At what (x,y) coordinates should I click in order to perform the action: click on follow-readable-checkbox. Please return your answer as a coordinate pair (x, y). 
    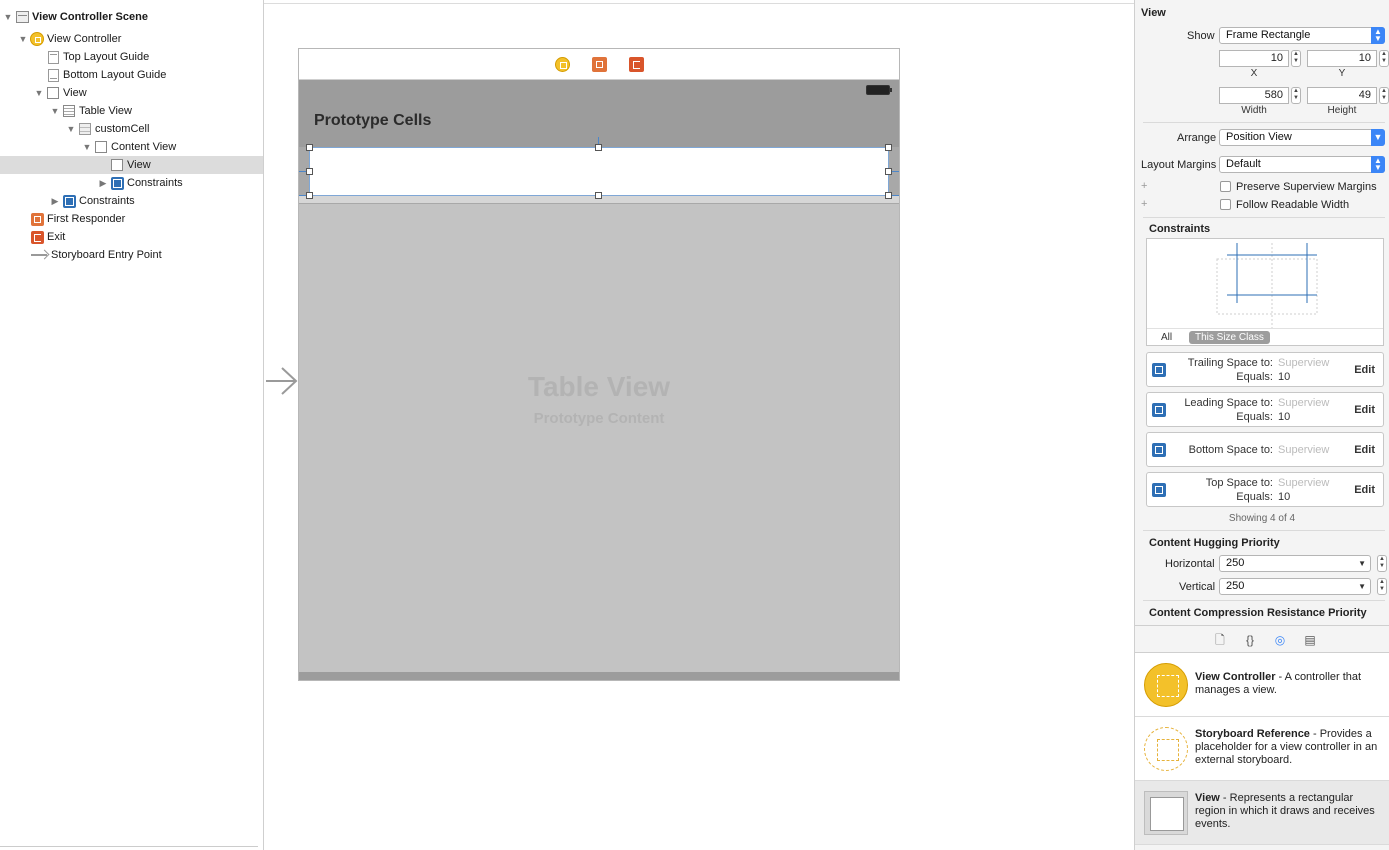
    Looking at the image, I should click on (1225, 204).